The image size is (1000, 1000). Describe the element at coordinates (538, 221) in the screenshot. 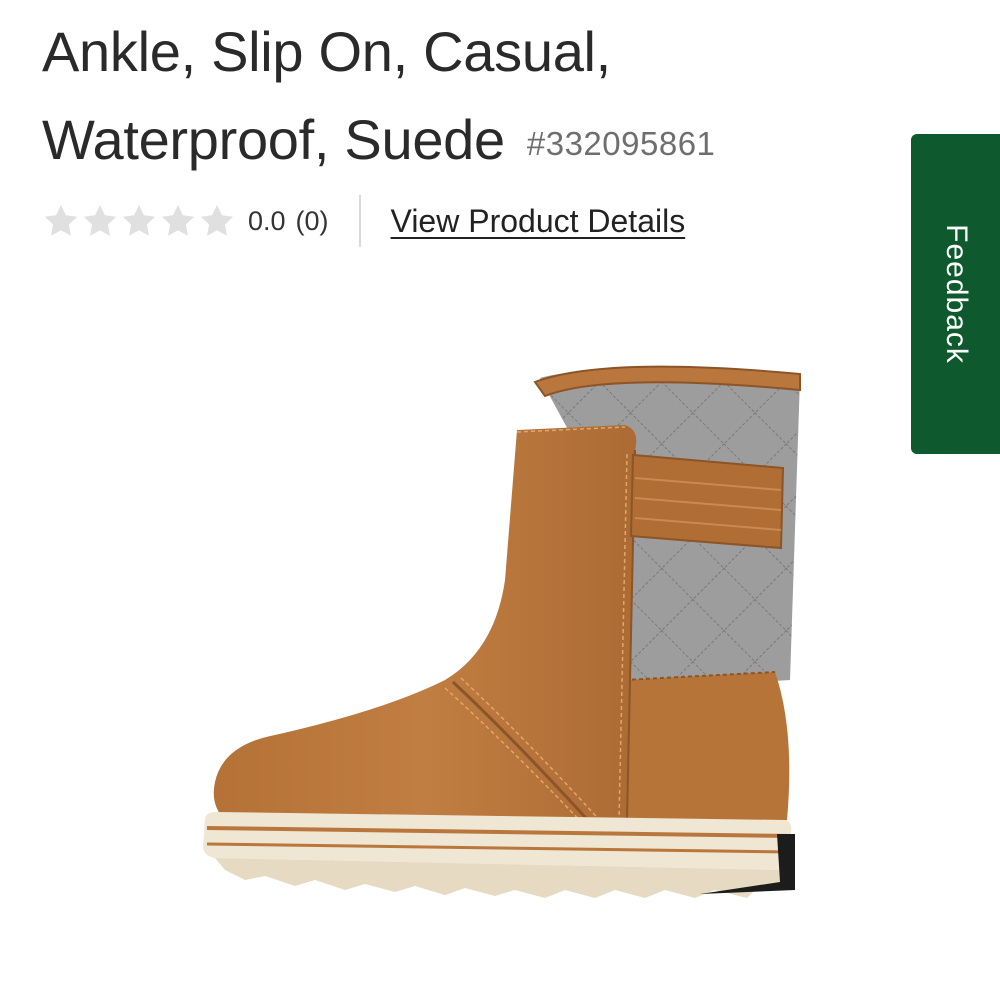

I see `view-product-details-link: View Product Details` at that location.